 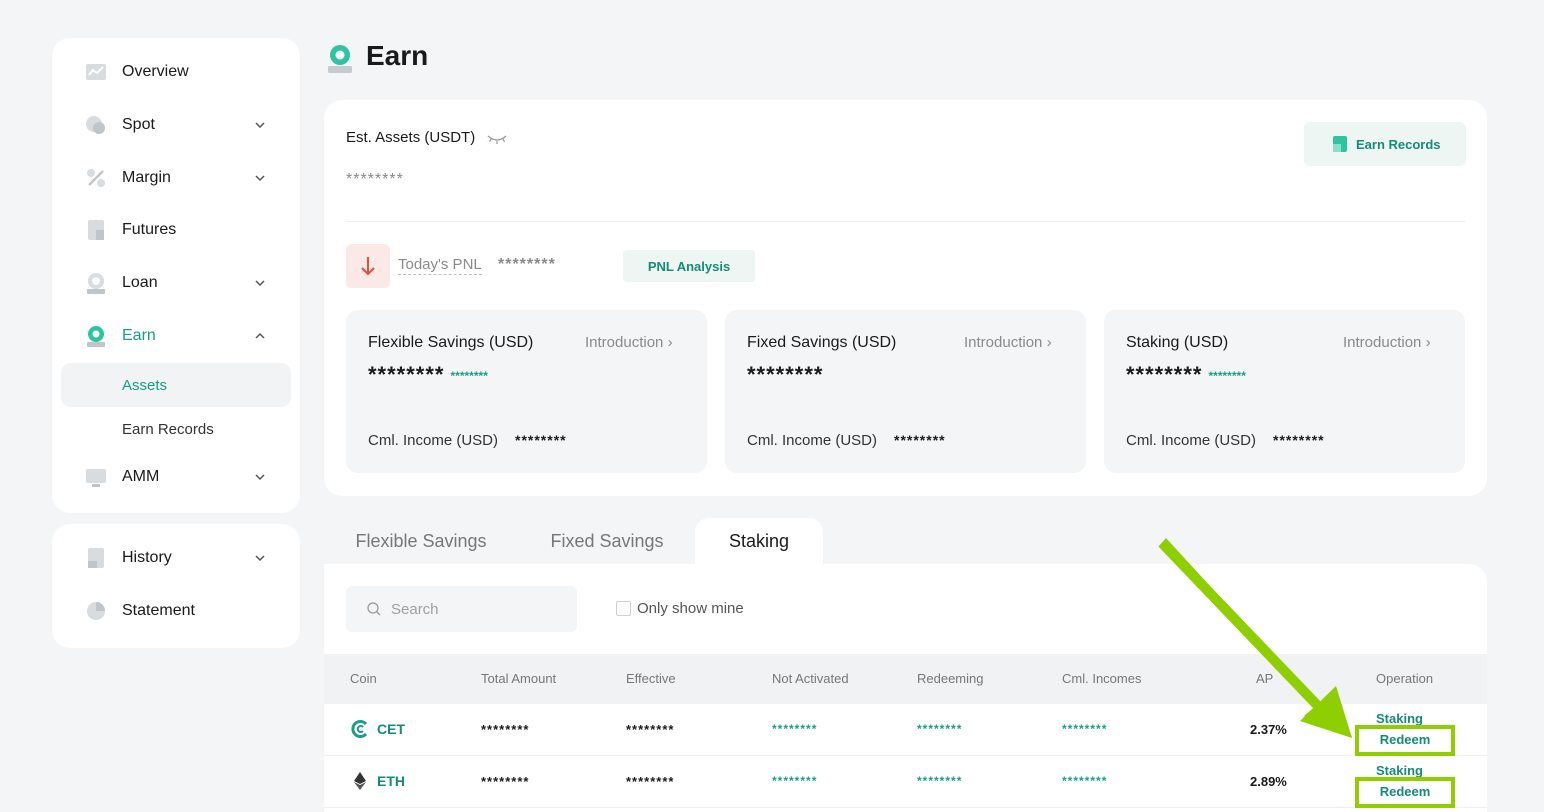 I want to click on sidebar-item-label: Overview, so click(x=155, y=71).